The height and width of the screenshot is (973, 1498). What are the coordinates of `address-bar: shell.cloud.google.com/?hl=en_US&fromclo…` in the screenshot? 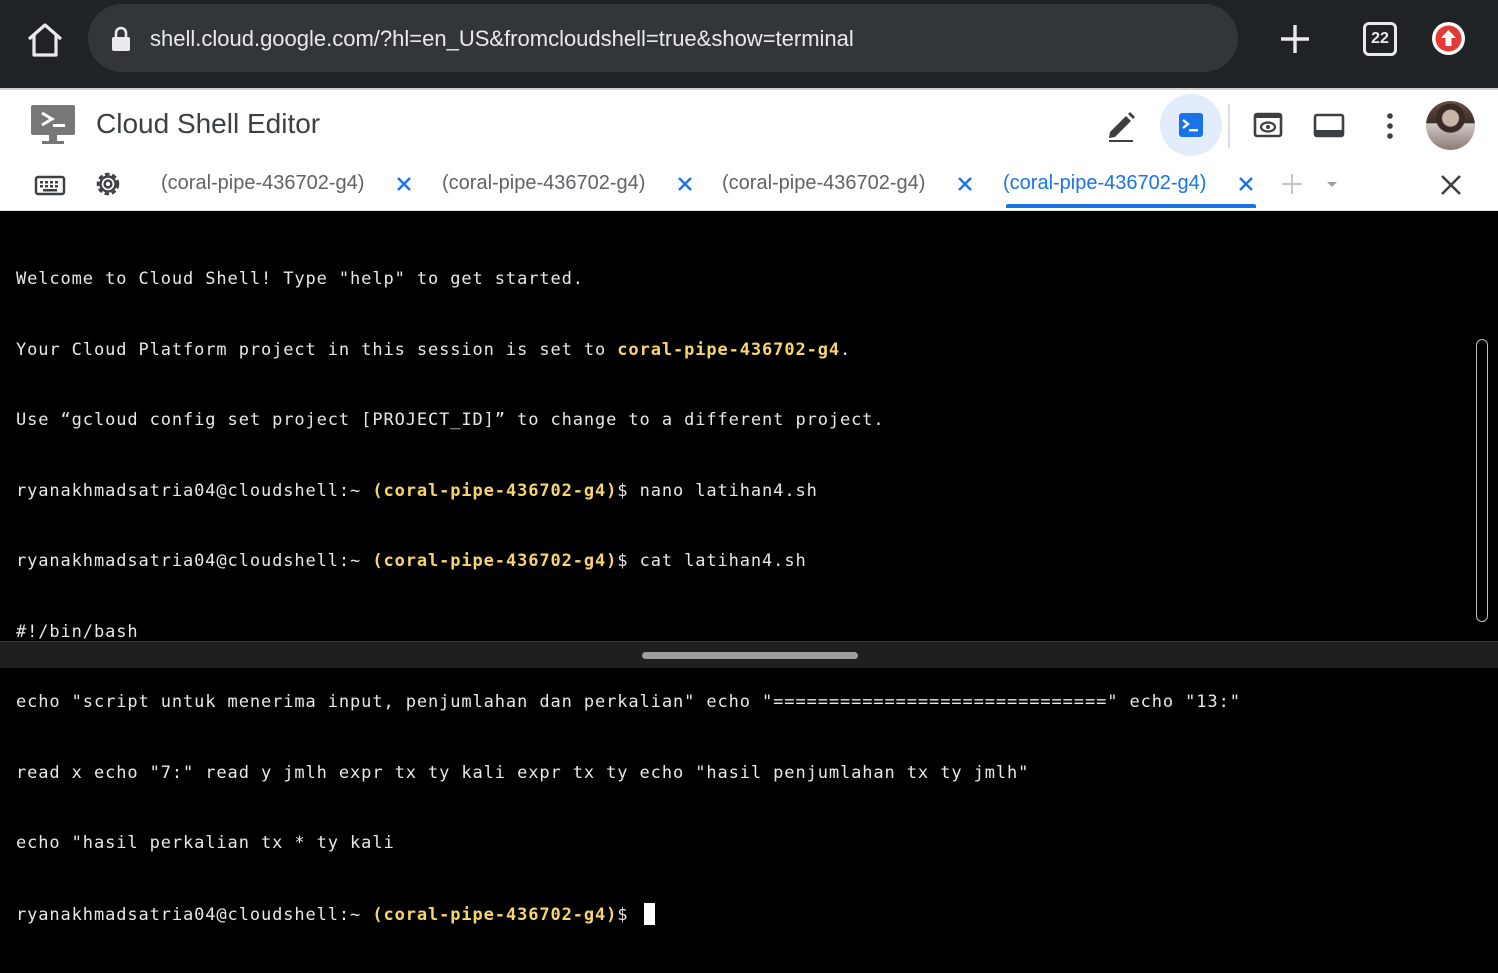 It's located at (663, 38).